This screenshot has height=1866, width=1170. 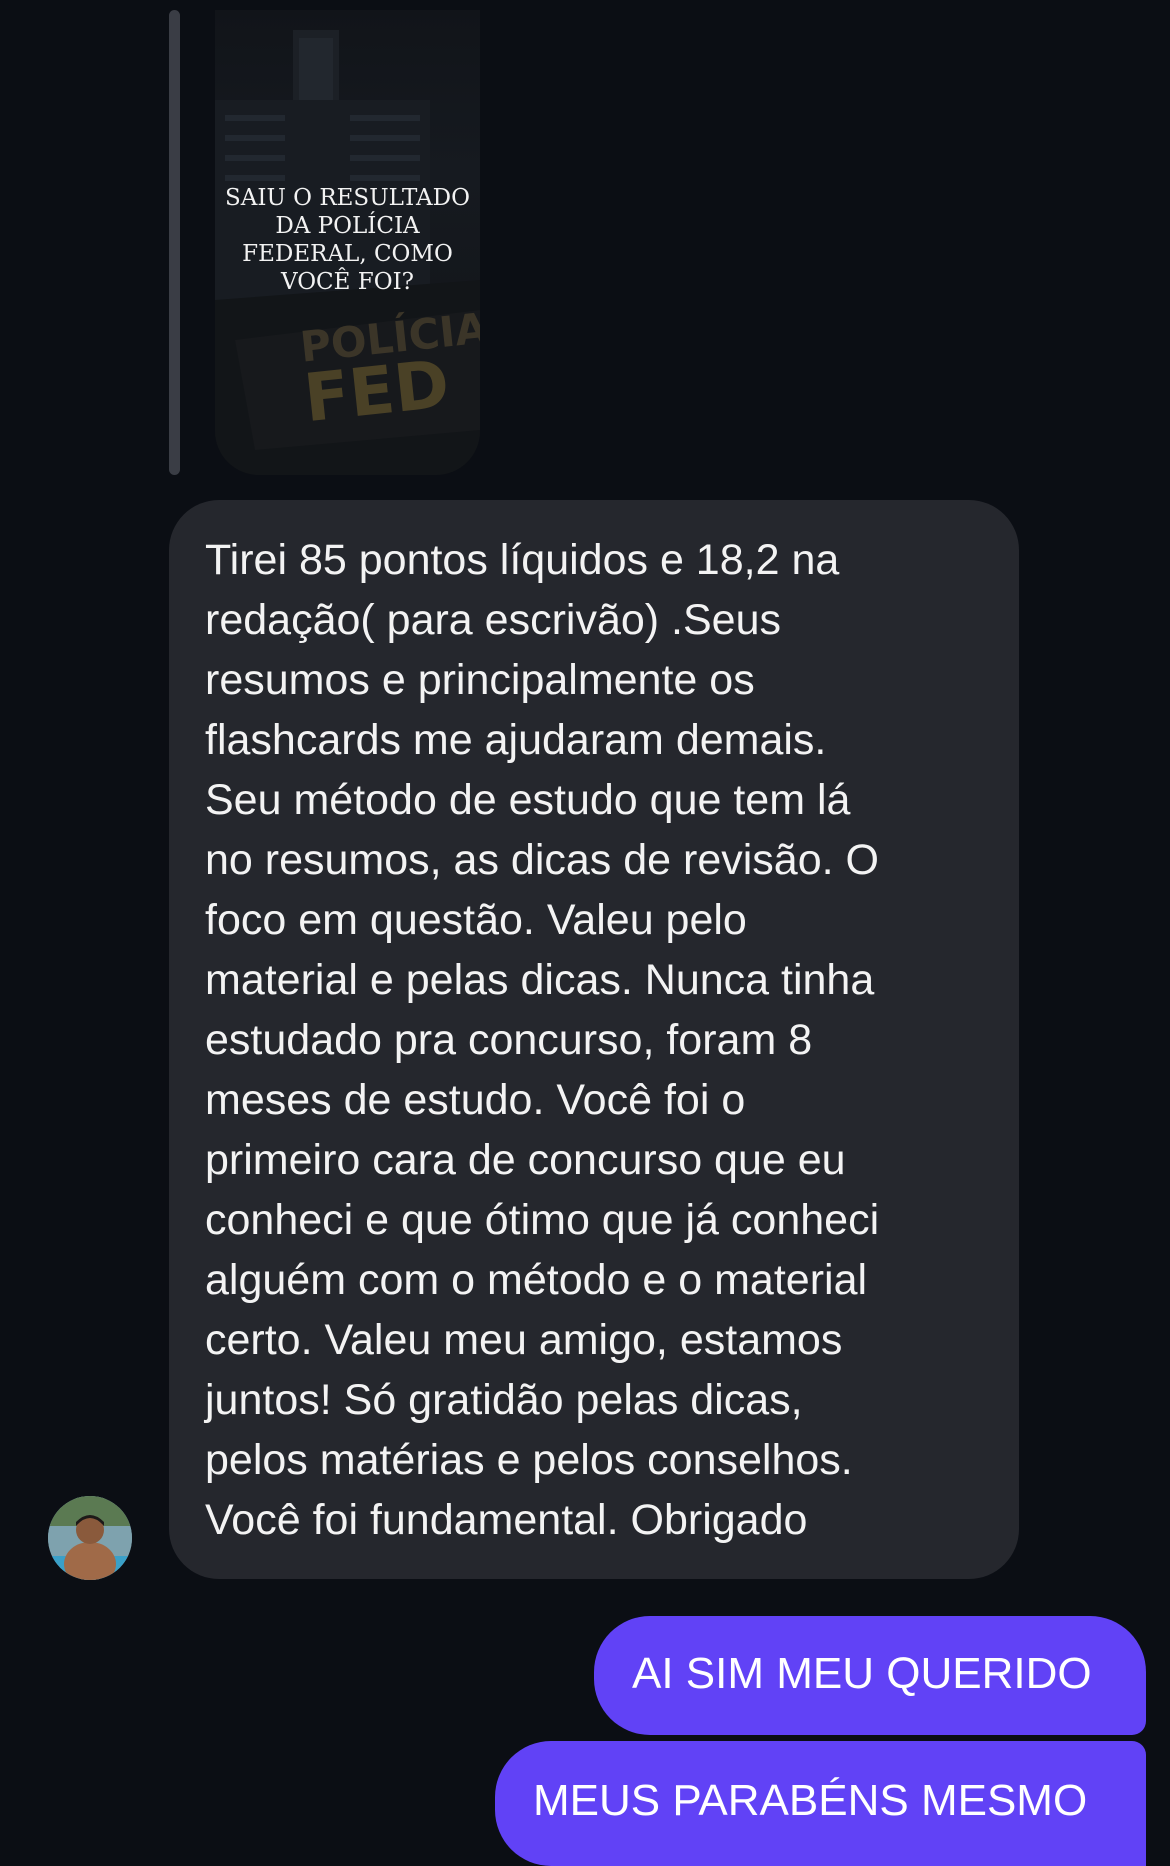 What do you see at coordinates (810, 1800) in the screenshot?
I see `outgoing-message-text: MEUS PARABÉNS MESMO` at bounding box center [810, 1800].